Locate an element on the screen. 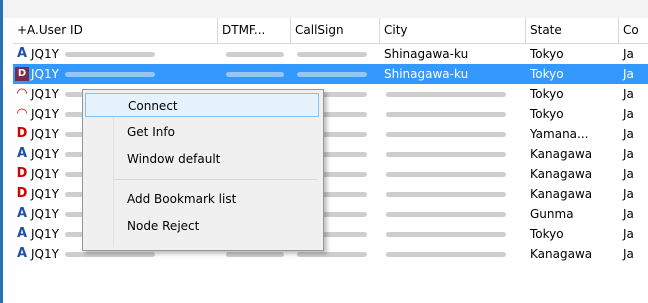 This screenshot has height=303, width=648. column-header-country: Co is located at coordinates (633, 30).